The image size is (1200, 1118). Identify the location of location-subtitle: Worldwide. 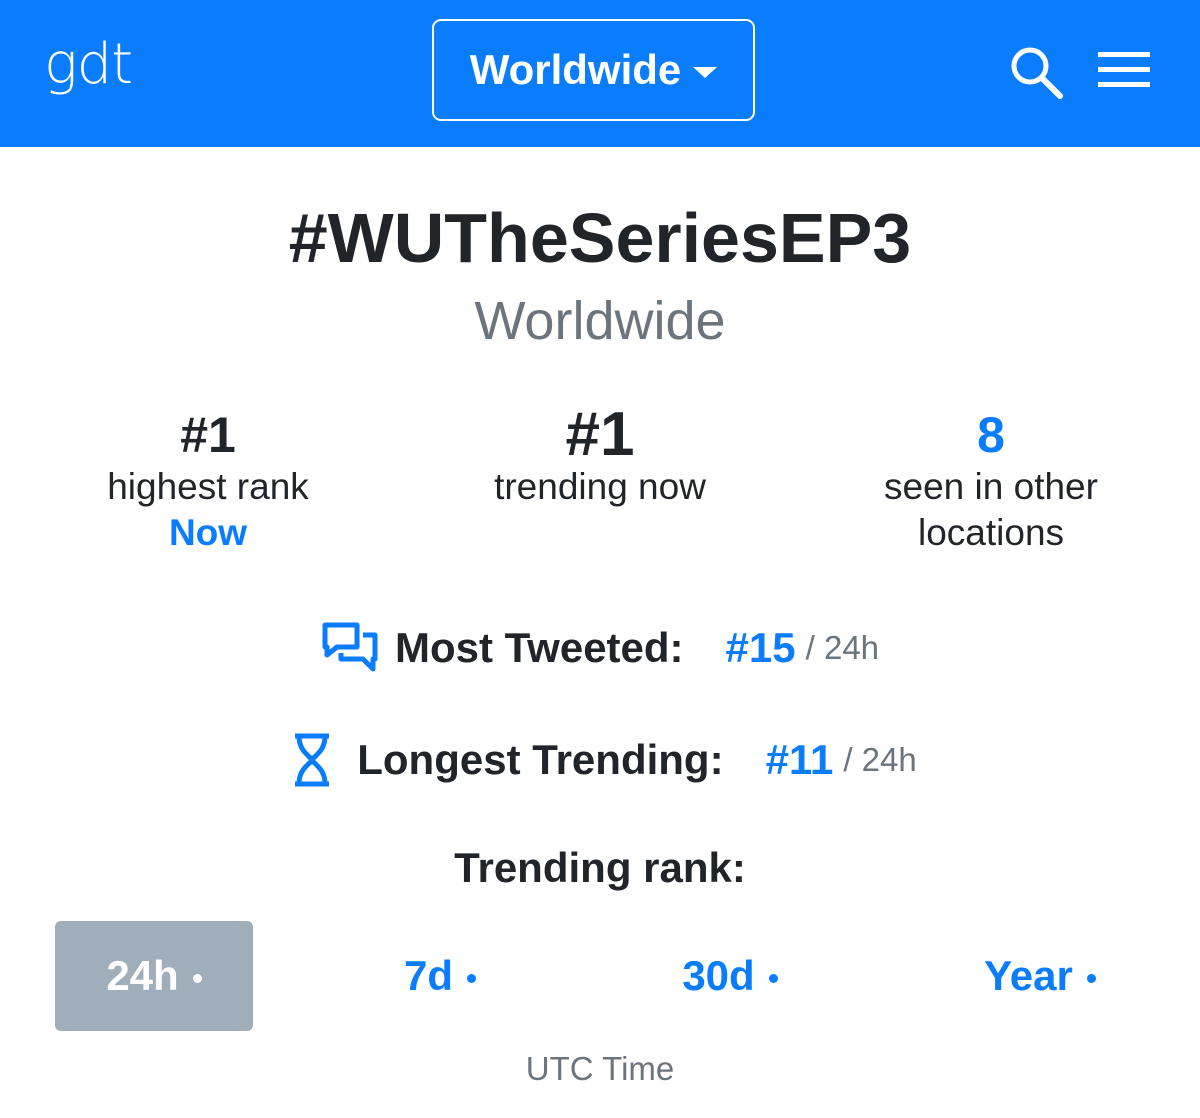
(600, 321).